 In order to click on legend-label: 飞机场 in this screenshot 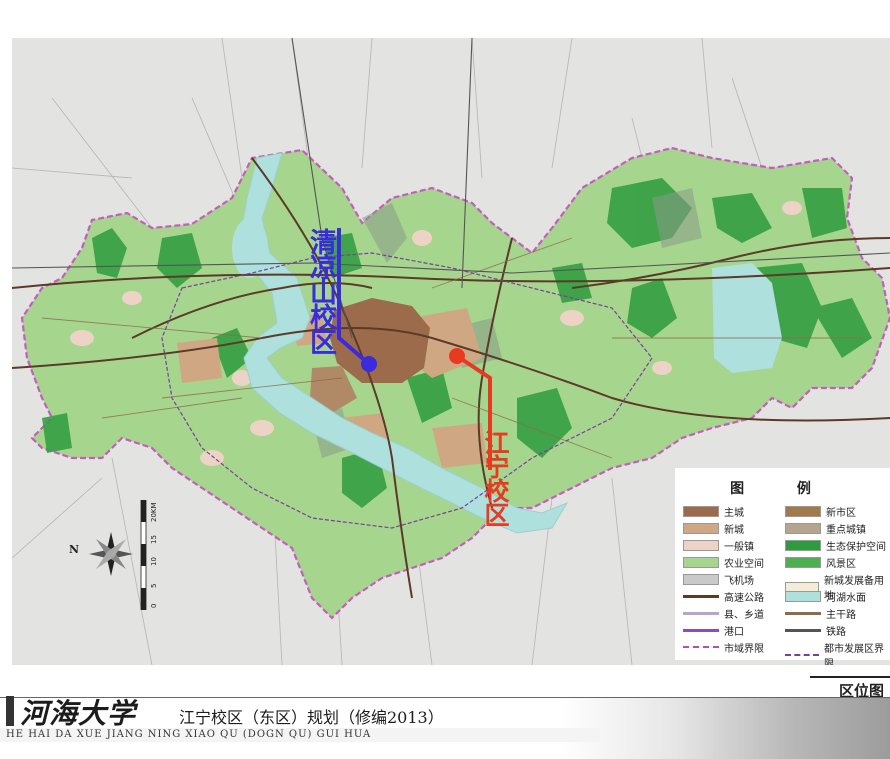, I will do `click(739, 581)`.